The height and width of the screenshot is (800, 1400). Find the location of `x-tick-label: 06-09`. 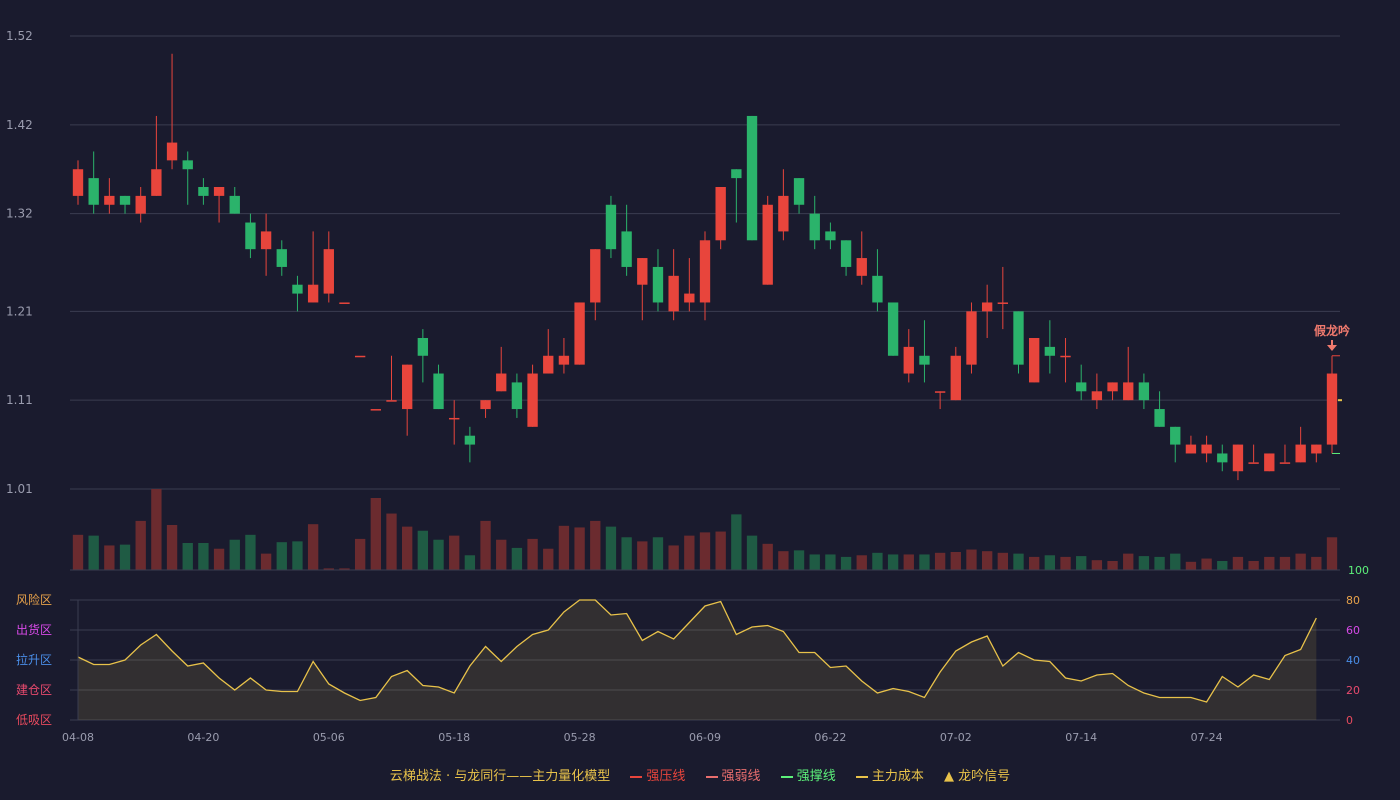

x-tick-label: 06-09 is located at coordinates (705, 737).